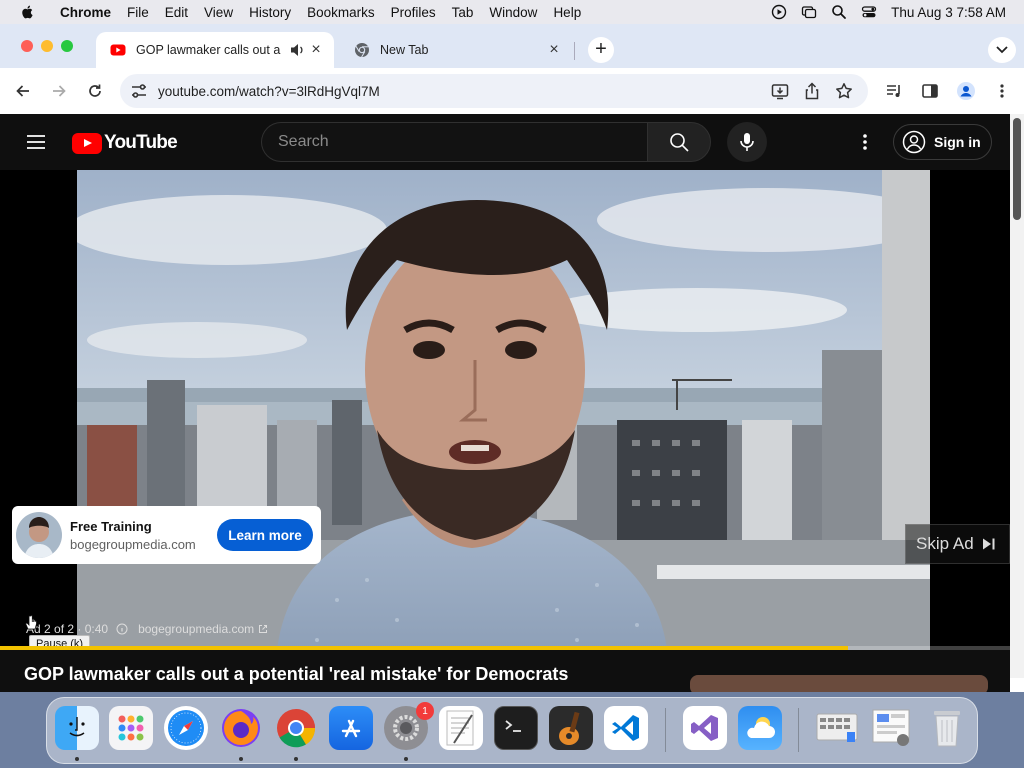 This screenshot has width=1024, height=768. Describe the element at coordinates (296, 728) in the screenshot. I see `chrome-dock-icon` at that location.